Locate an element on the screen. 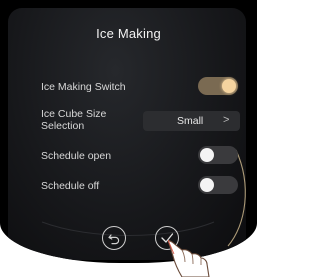 This screenshot has height=277, width=320. schedule-open-label: Schedule open is located at coordinates (76, 156).